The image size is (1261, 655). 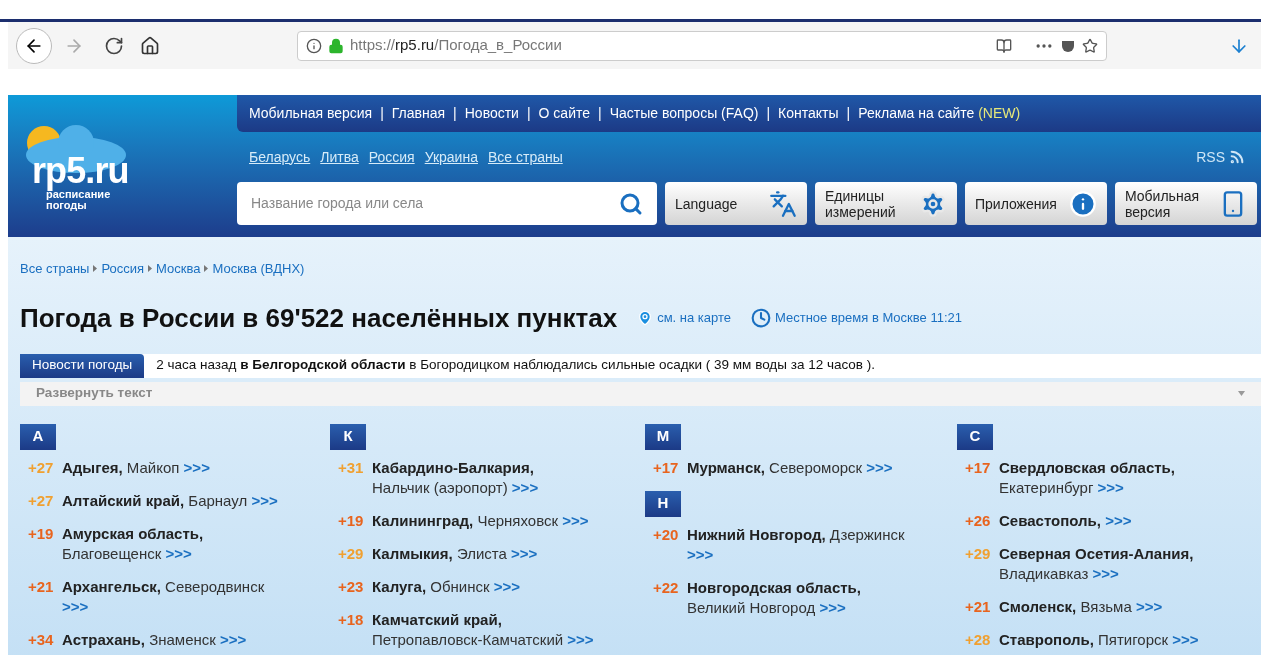 I want to click on reader-icon, so click(x=1004, y=45).